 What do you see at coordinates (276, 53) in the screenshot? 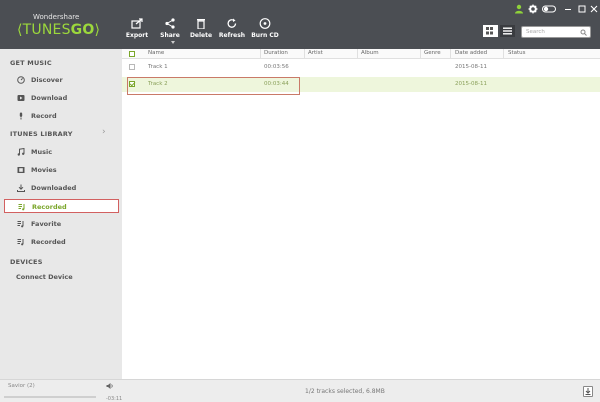
I see `column-duration: Duration` at bounding box center [276, 53].